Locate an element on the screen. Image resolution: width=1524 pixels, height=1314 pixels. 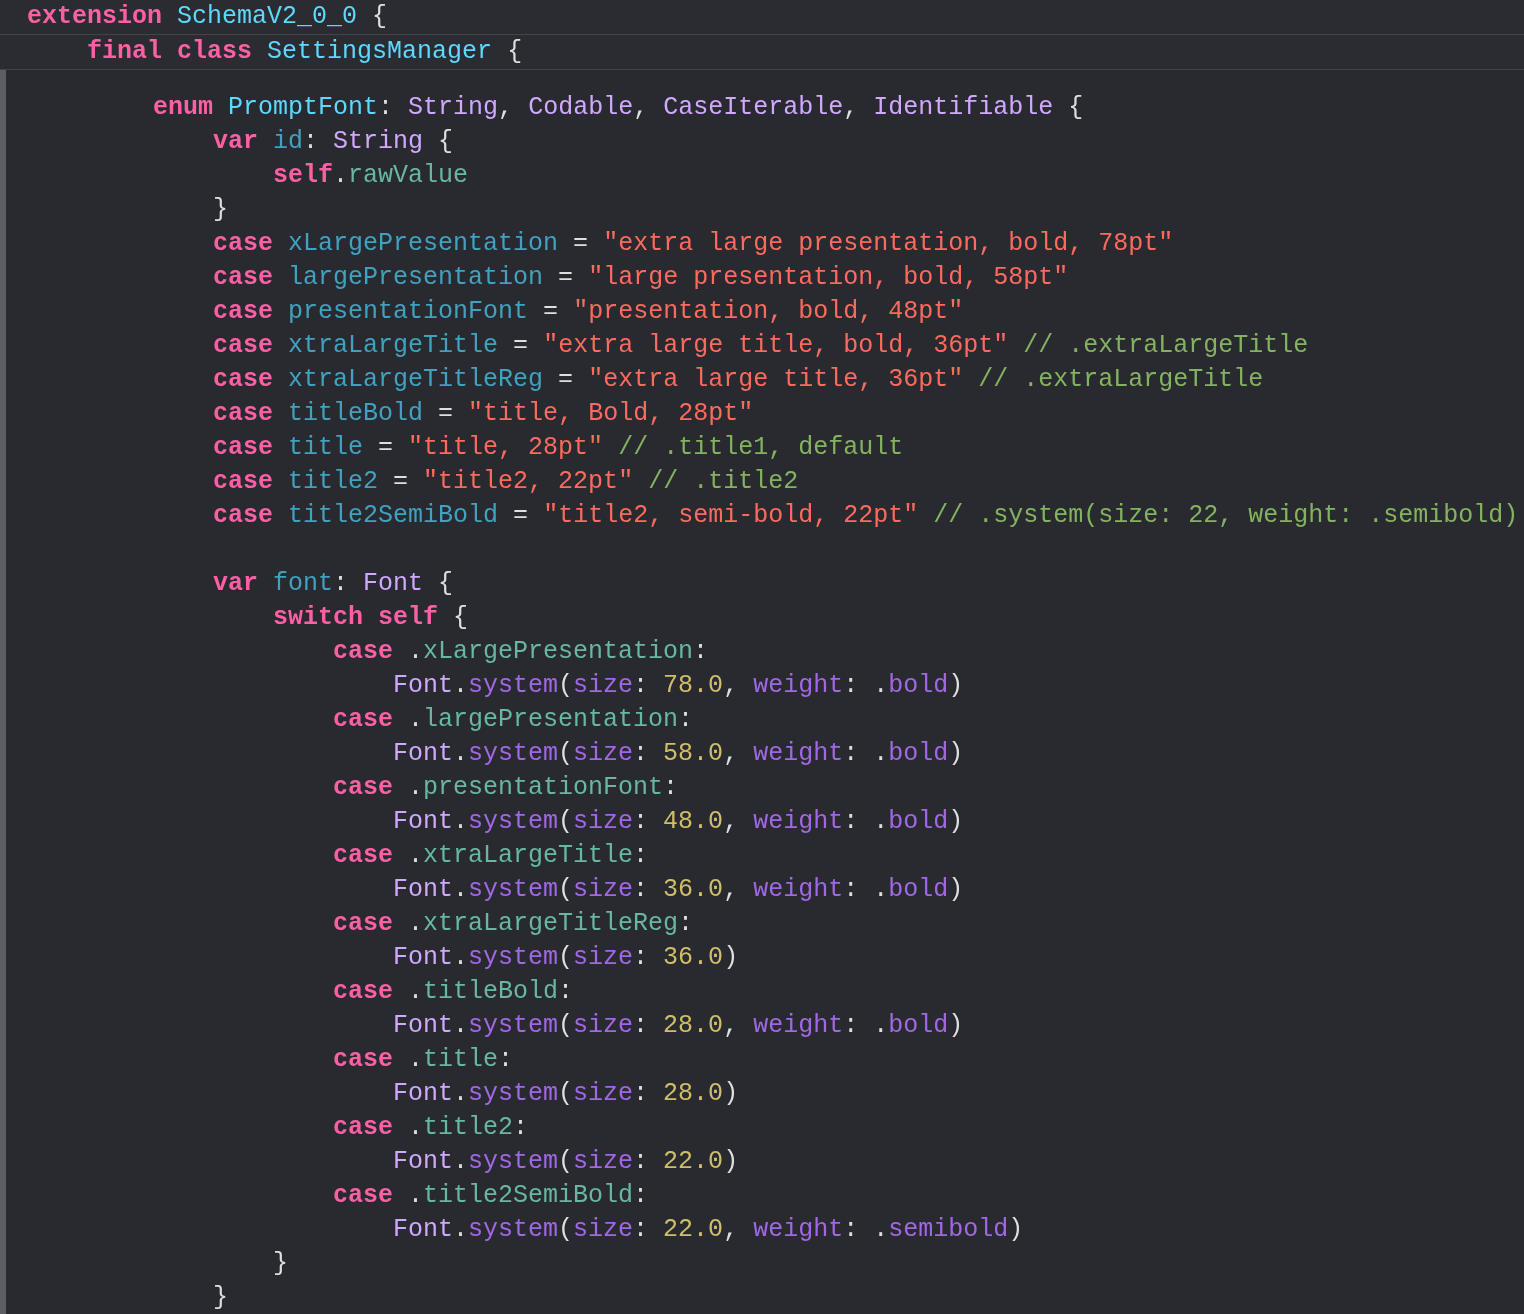
type-name: CaseIterable is located at coordinates (753, 107).